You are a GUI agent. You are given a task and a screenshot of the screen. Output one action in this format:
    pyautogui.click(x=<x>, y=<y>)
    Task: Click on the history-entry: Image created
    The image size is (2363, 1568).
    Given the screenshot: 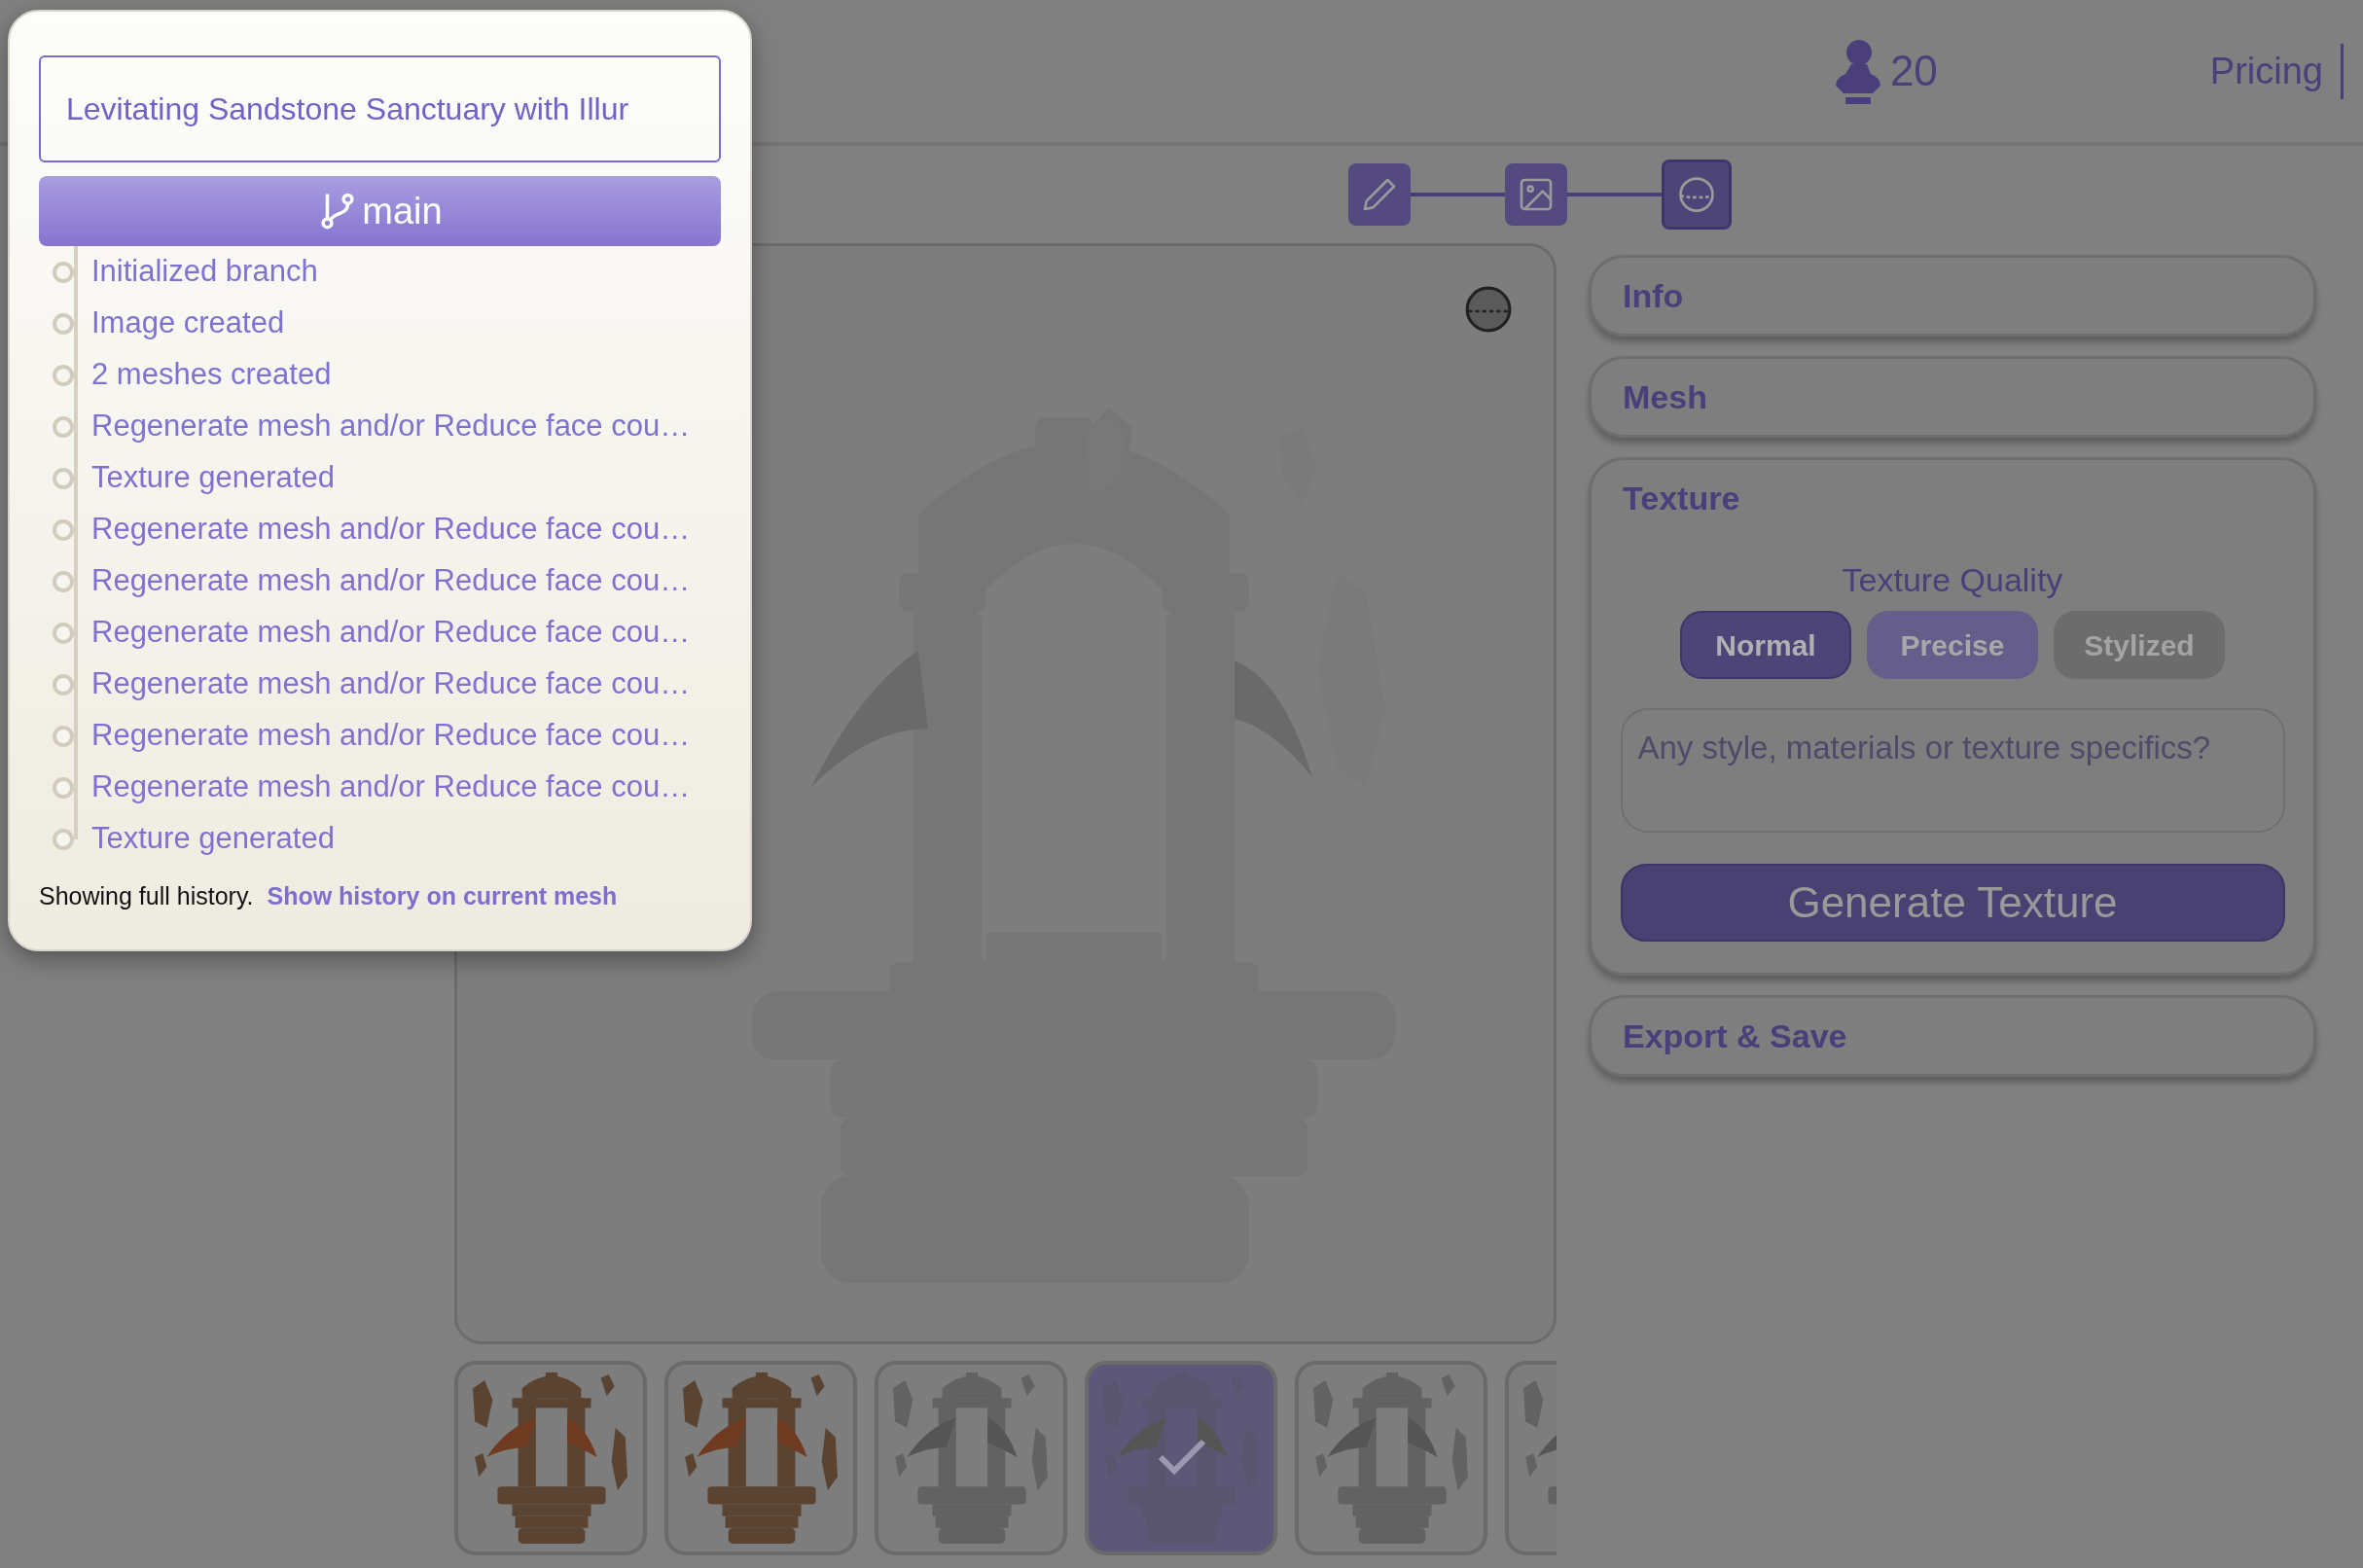 What is the action you would take?
    pyautogui.click(x=188, y=323)
    